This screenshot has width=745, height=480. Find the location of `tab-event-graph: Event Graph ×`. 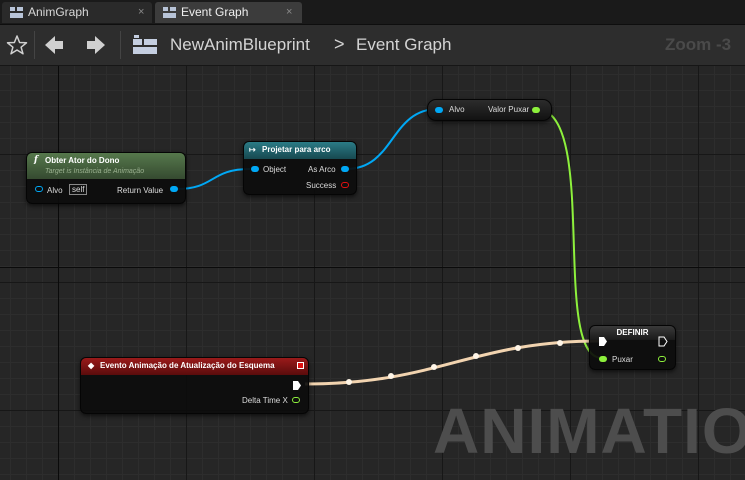

tab-event-graph: Event Graph × is located at coordinates (228, 12).